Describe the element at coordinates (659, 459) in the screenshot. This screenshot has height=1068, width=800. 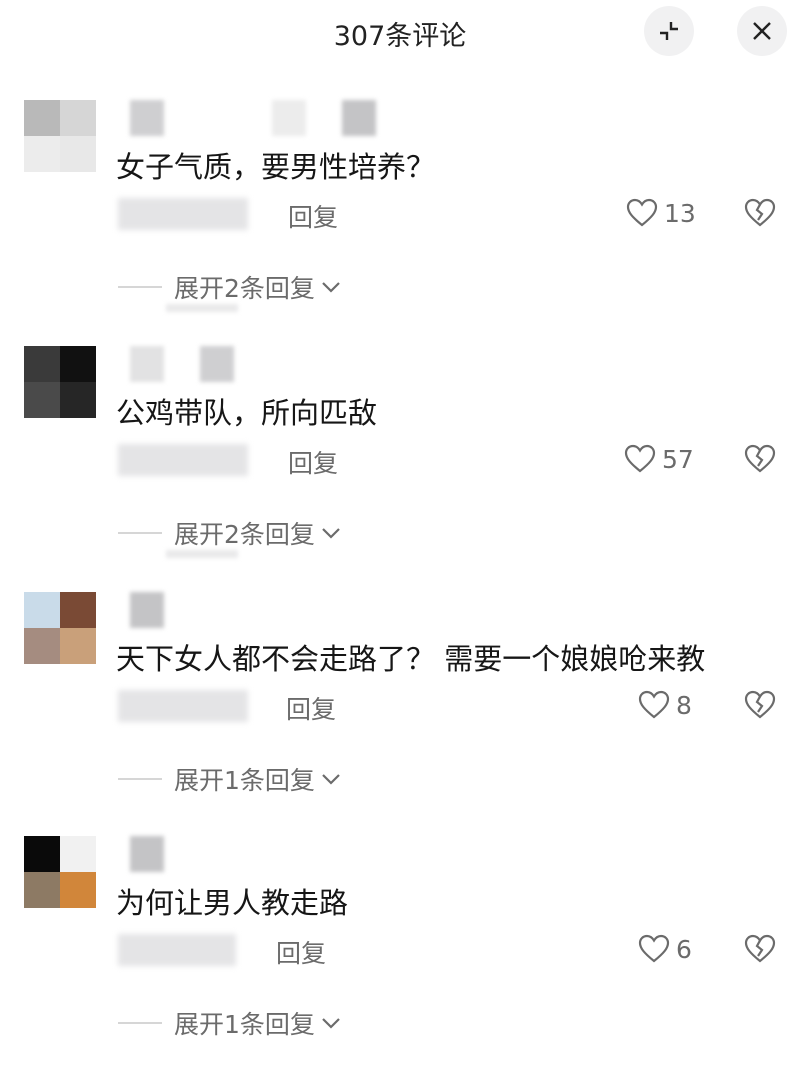
I see `like-button: 57` at that location.